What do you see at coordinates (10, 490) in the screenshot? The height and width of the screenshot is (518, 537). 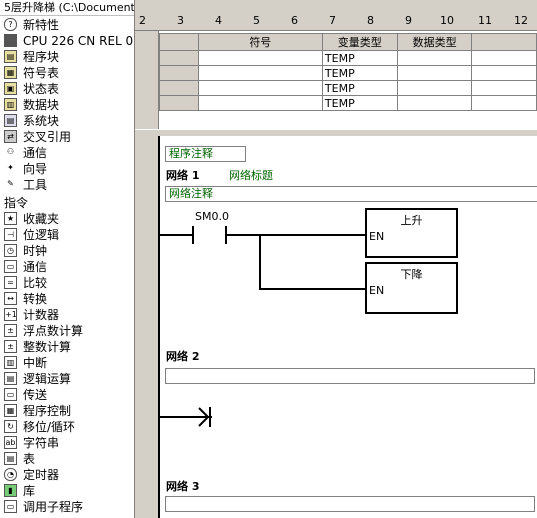 I see `library-icon: ▮` at bounding box center [10, 490].